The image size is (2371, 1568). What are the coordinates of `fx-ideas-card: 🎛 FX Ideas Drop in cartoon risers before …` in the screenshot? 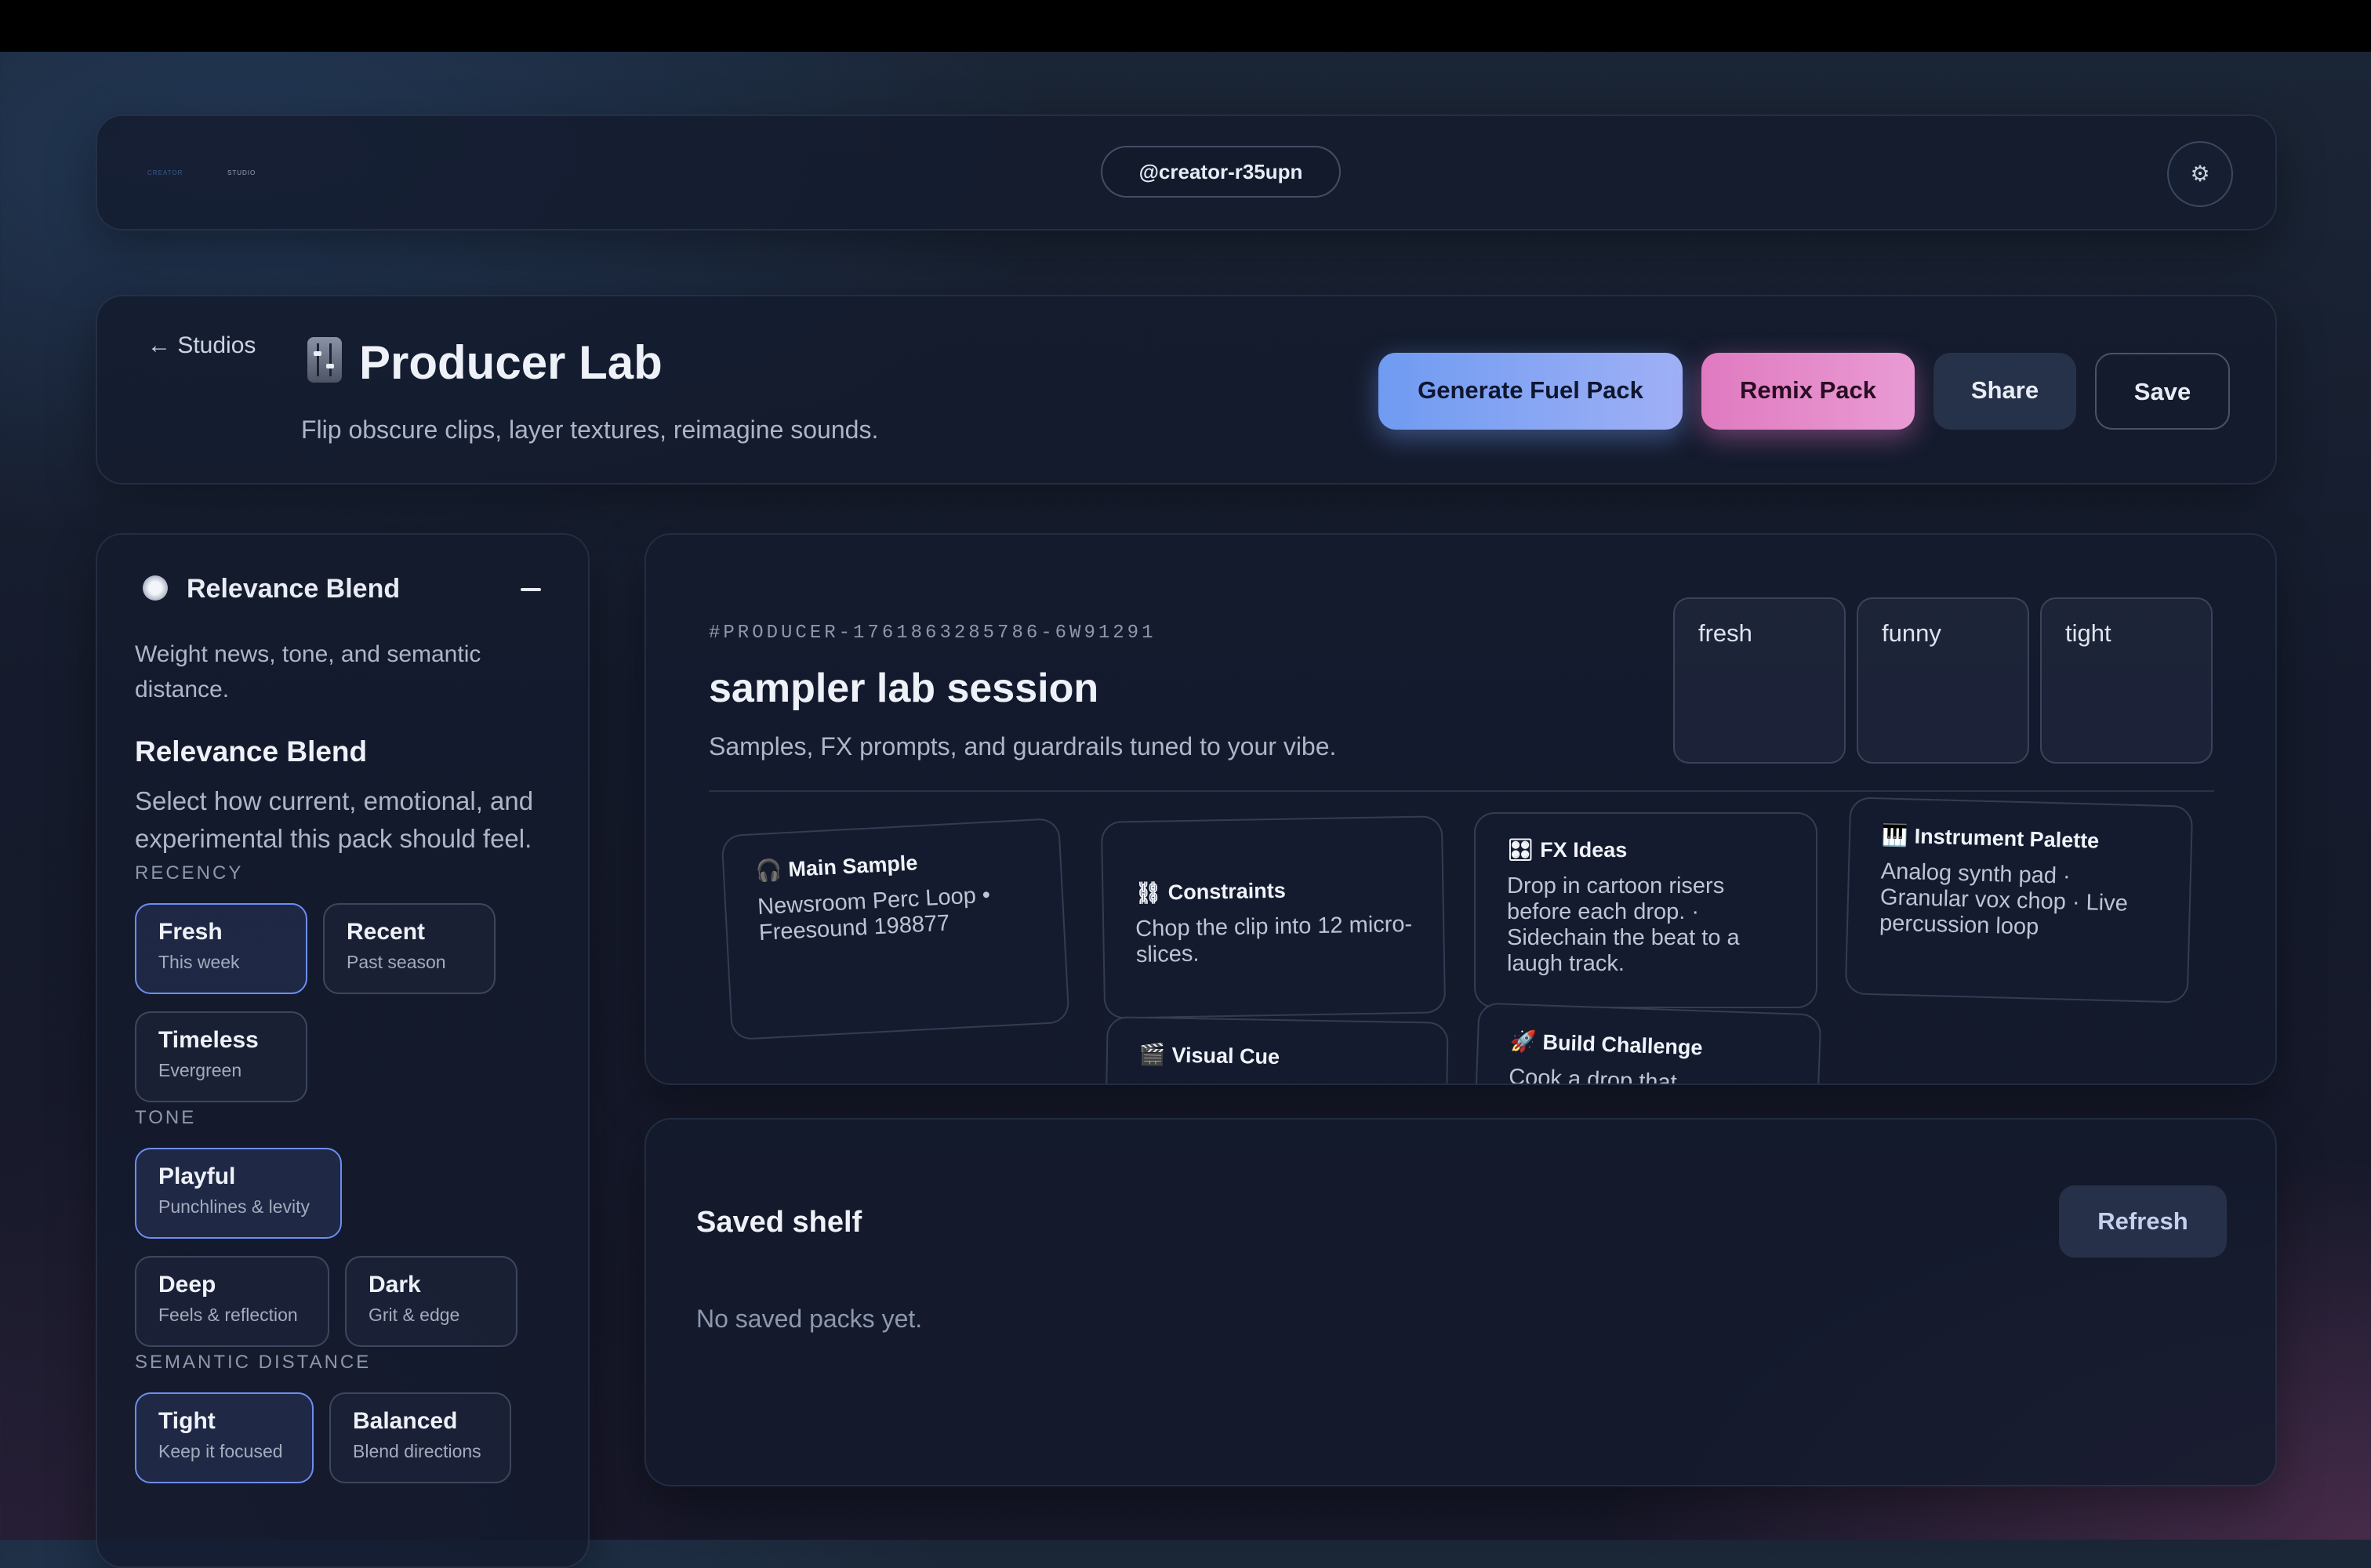 It's located at (1646, 910).